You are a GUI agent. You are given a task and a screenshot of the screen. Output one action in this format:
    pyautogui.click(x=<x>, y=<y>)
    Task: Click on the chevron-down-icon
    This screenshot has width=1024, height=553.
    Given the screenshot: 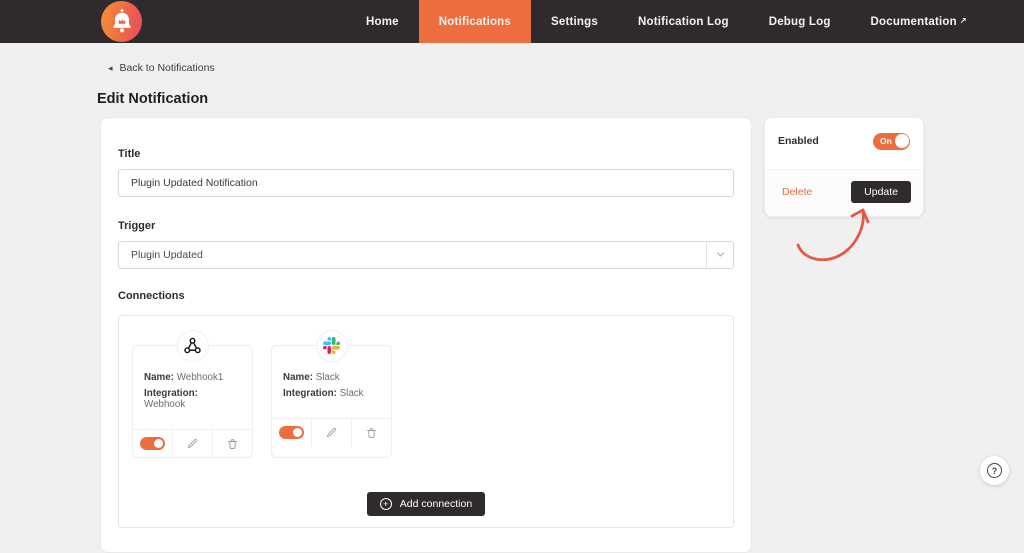 What is the action you would take?
    pyautogui.click(x=719, y=254)
    